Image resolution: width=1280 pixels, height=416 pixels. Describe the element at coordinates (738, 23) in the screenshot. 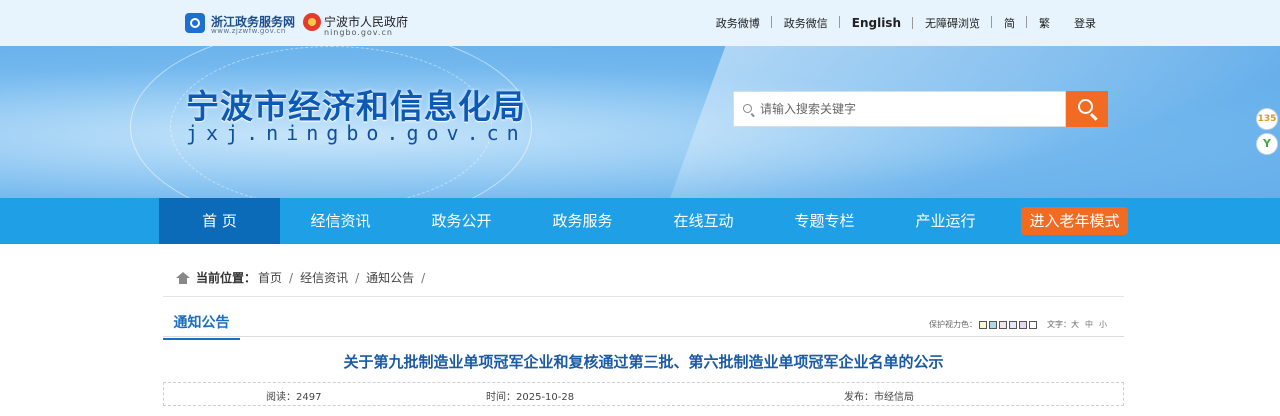

I see `top-link-weibo: 政务微博` at that location.